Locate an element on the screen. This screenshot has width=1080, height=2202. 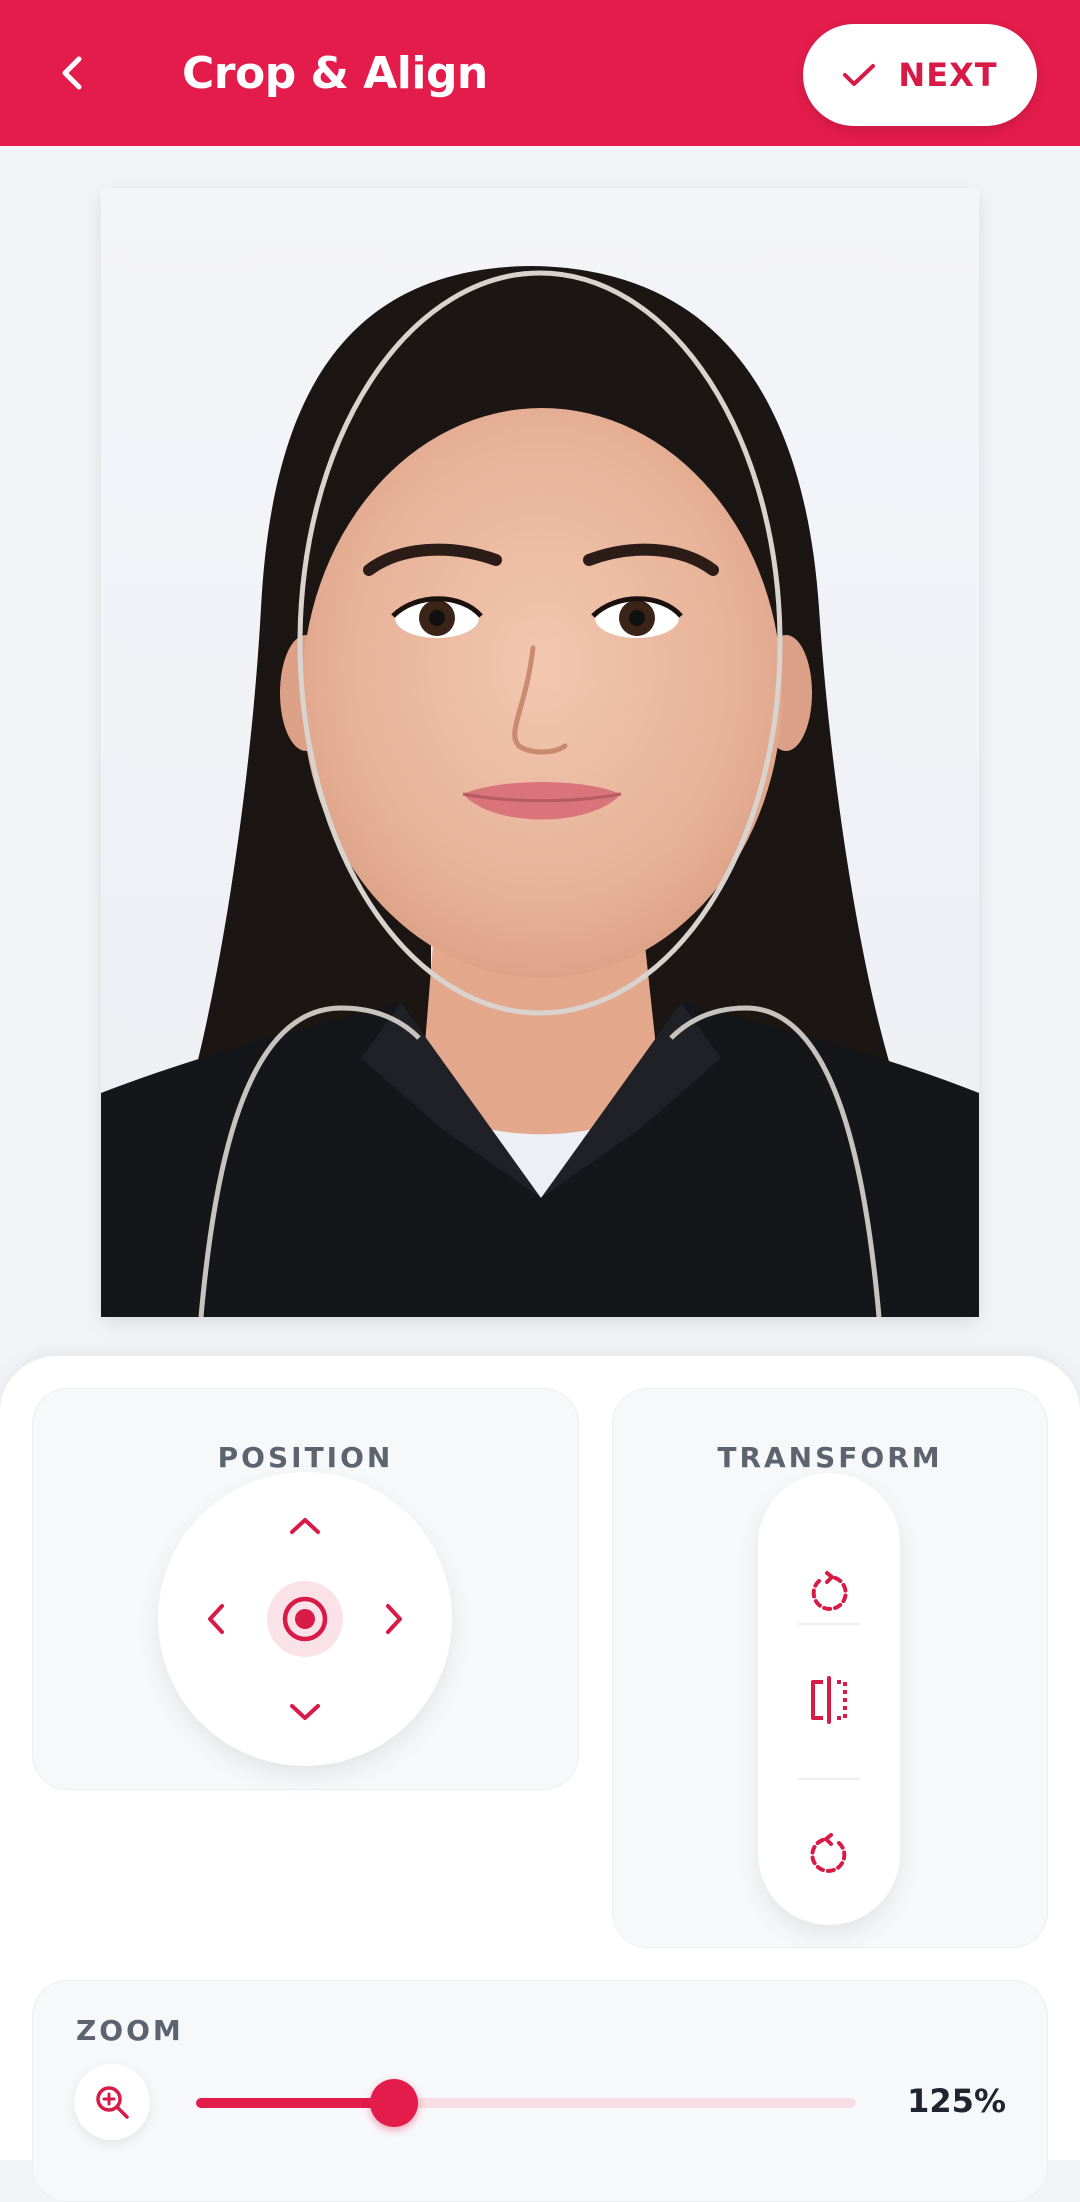
rotate-right-icon is located at coordinates (828, 1853).